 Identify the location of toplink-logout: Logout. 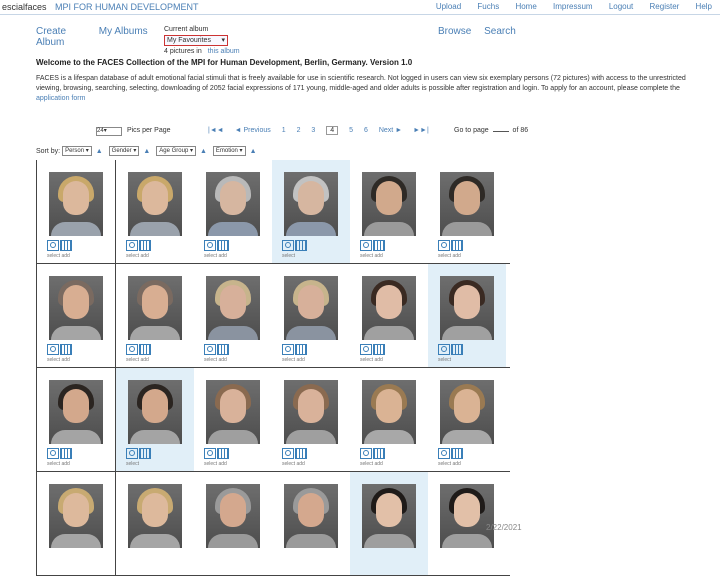
(621, 6).